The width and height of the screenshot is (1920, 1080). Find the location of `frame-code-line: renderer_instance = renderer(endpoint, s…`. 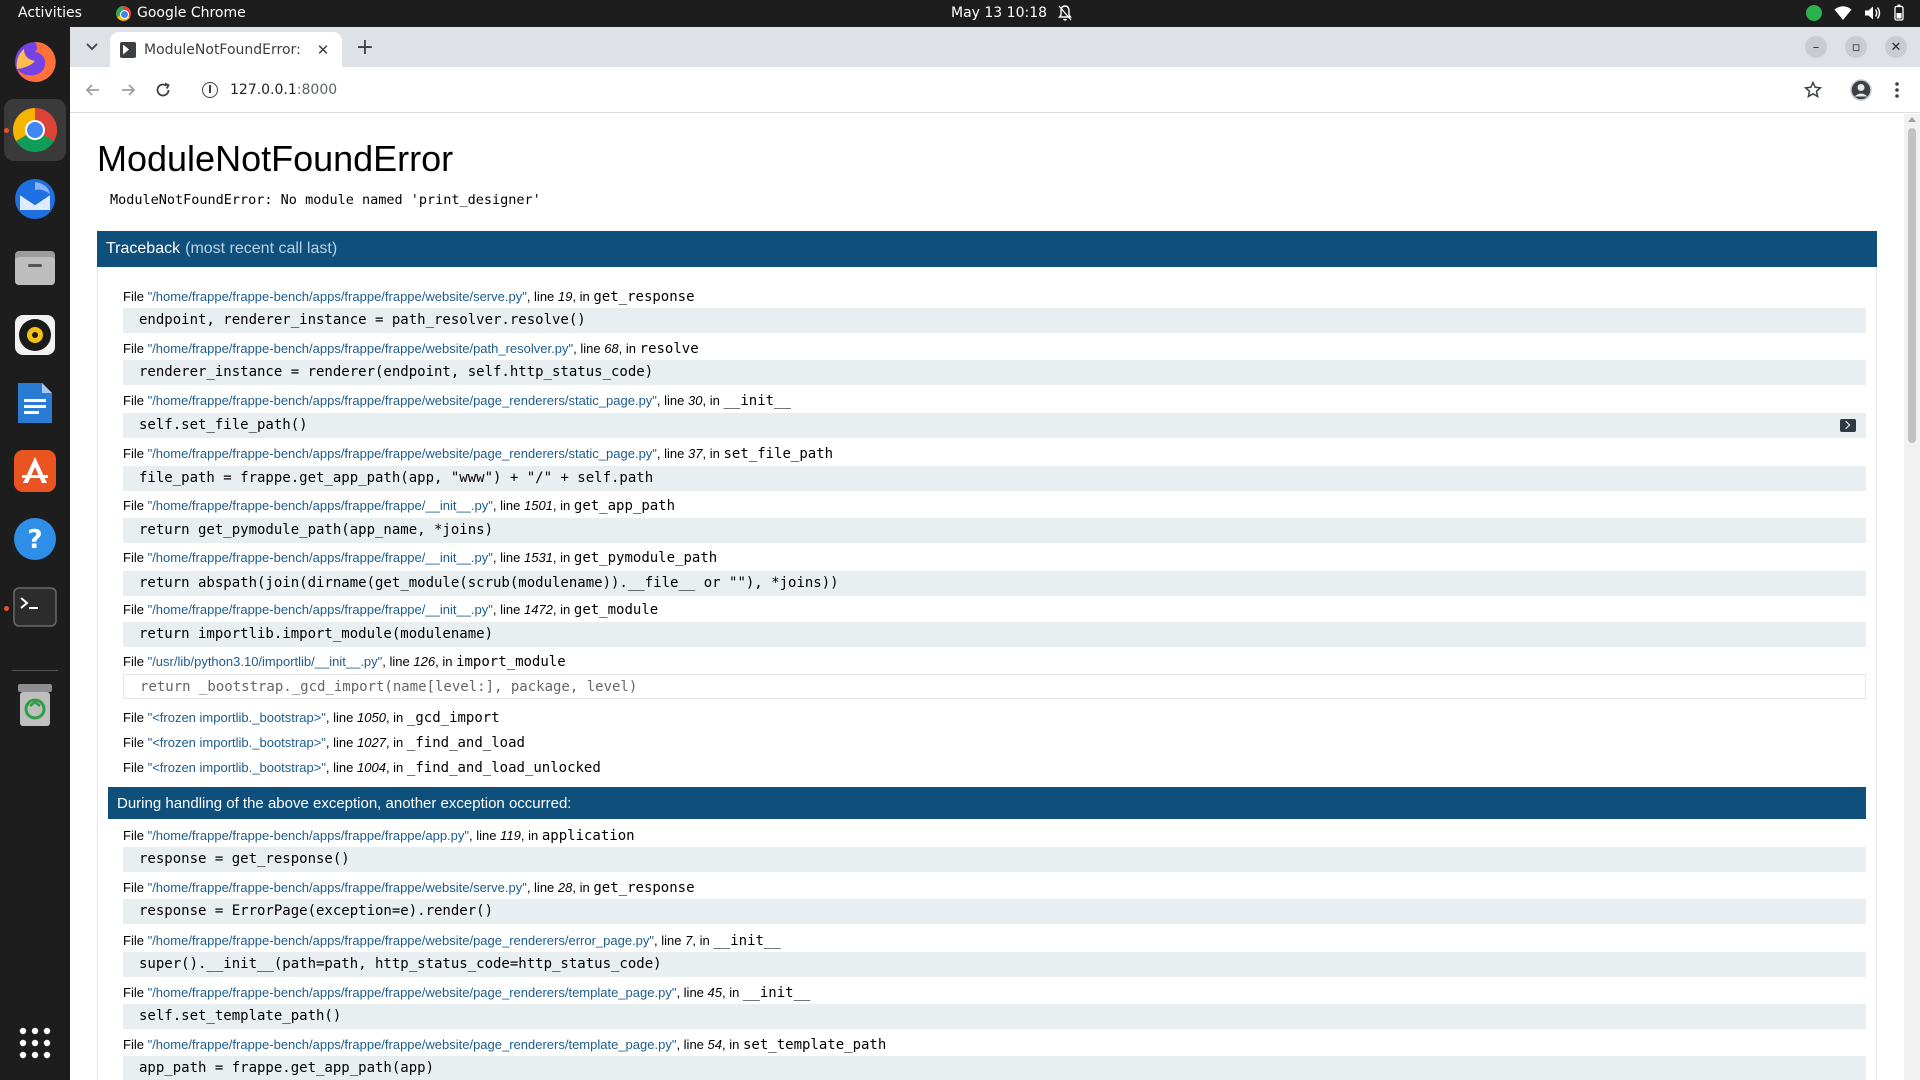

frame-code-line: renderer_instance = renderer(endpoint, s… is located at coordinates (994, 372).